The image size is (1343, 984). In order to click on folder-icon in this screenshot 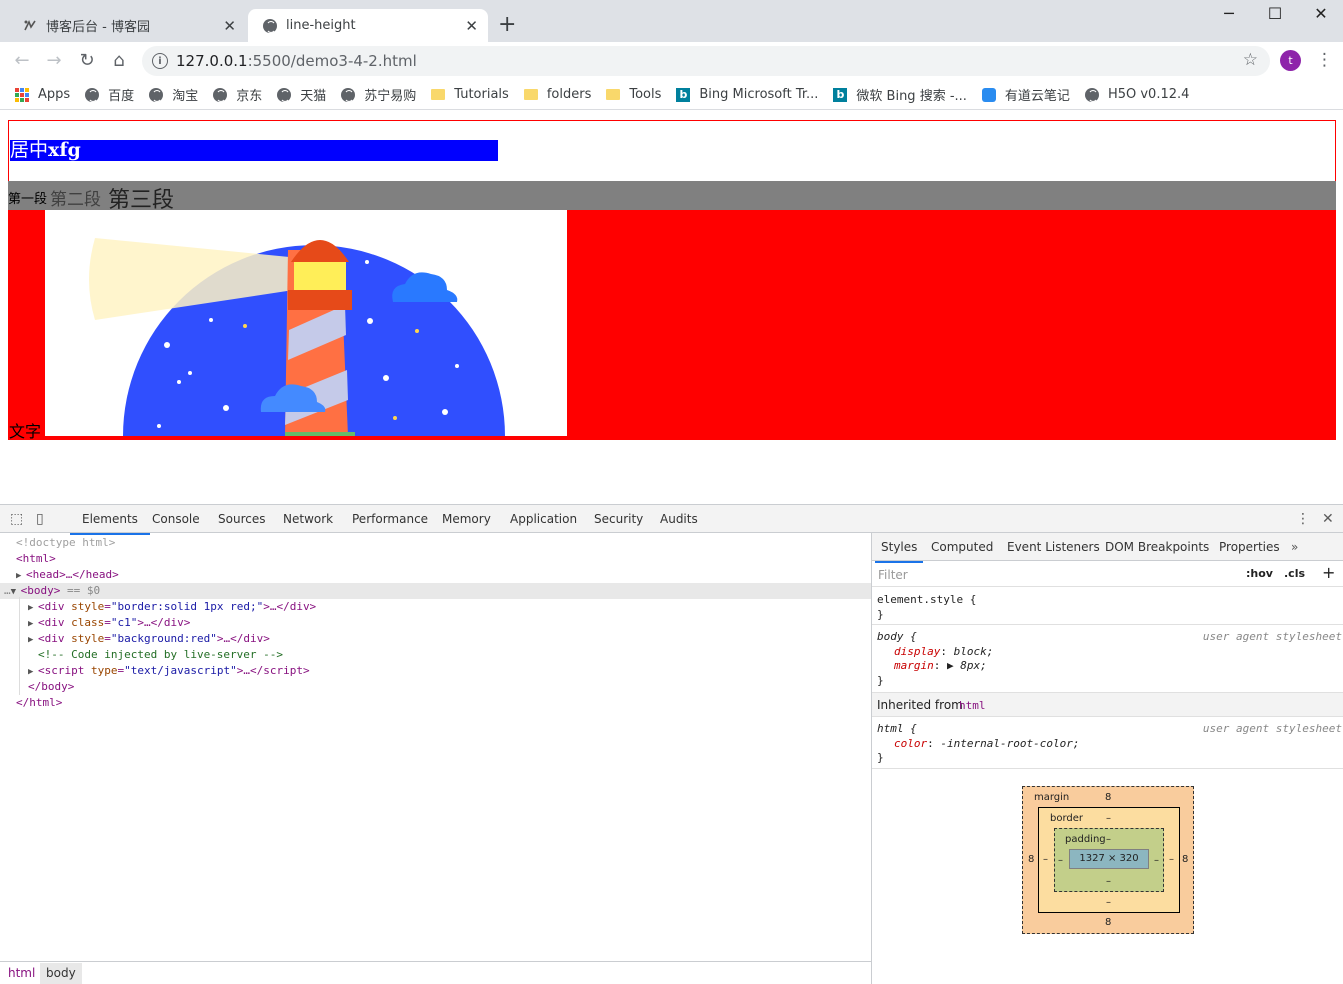, I will do `click(531, 95)`.